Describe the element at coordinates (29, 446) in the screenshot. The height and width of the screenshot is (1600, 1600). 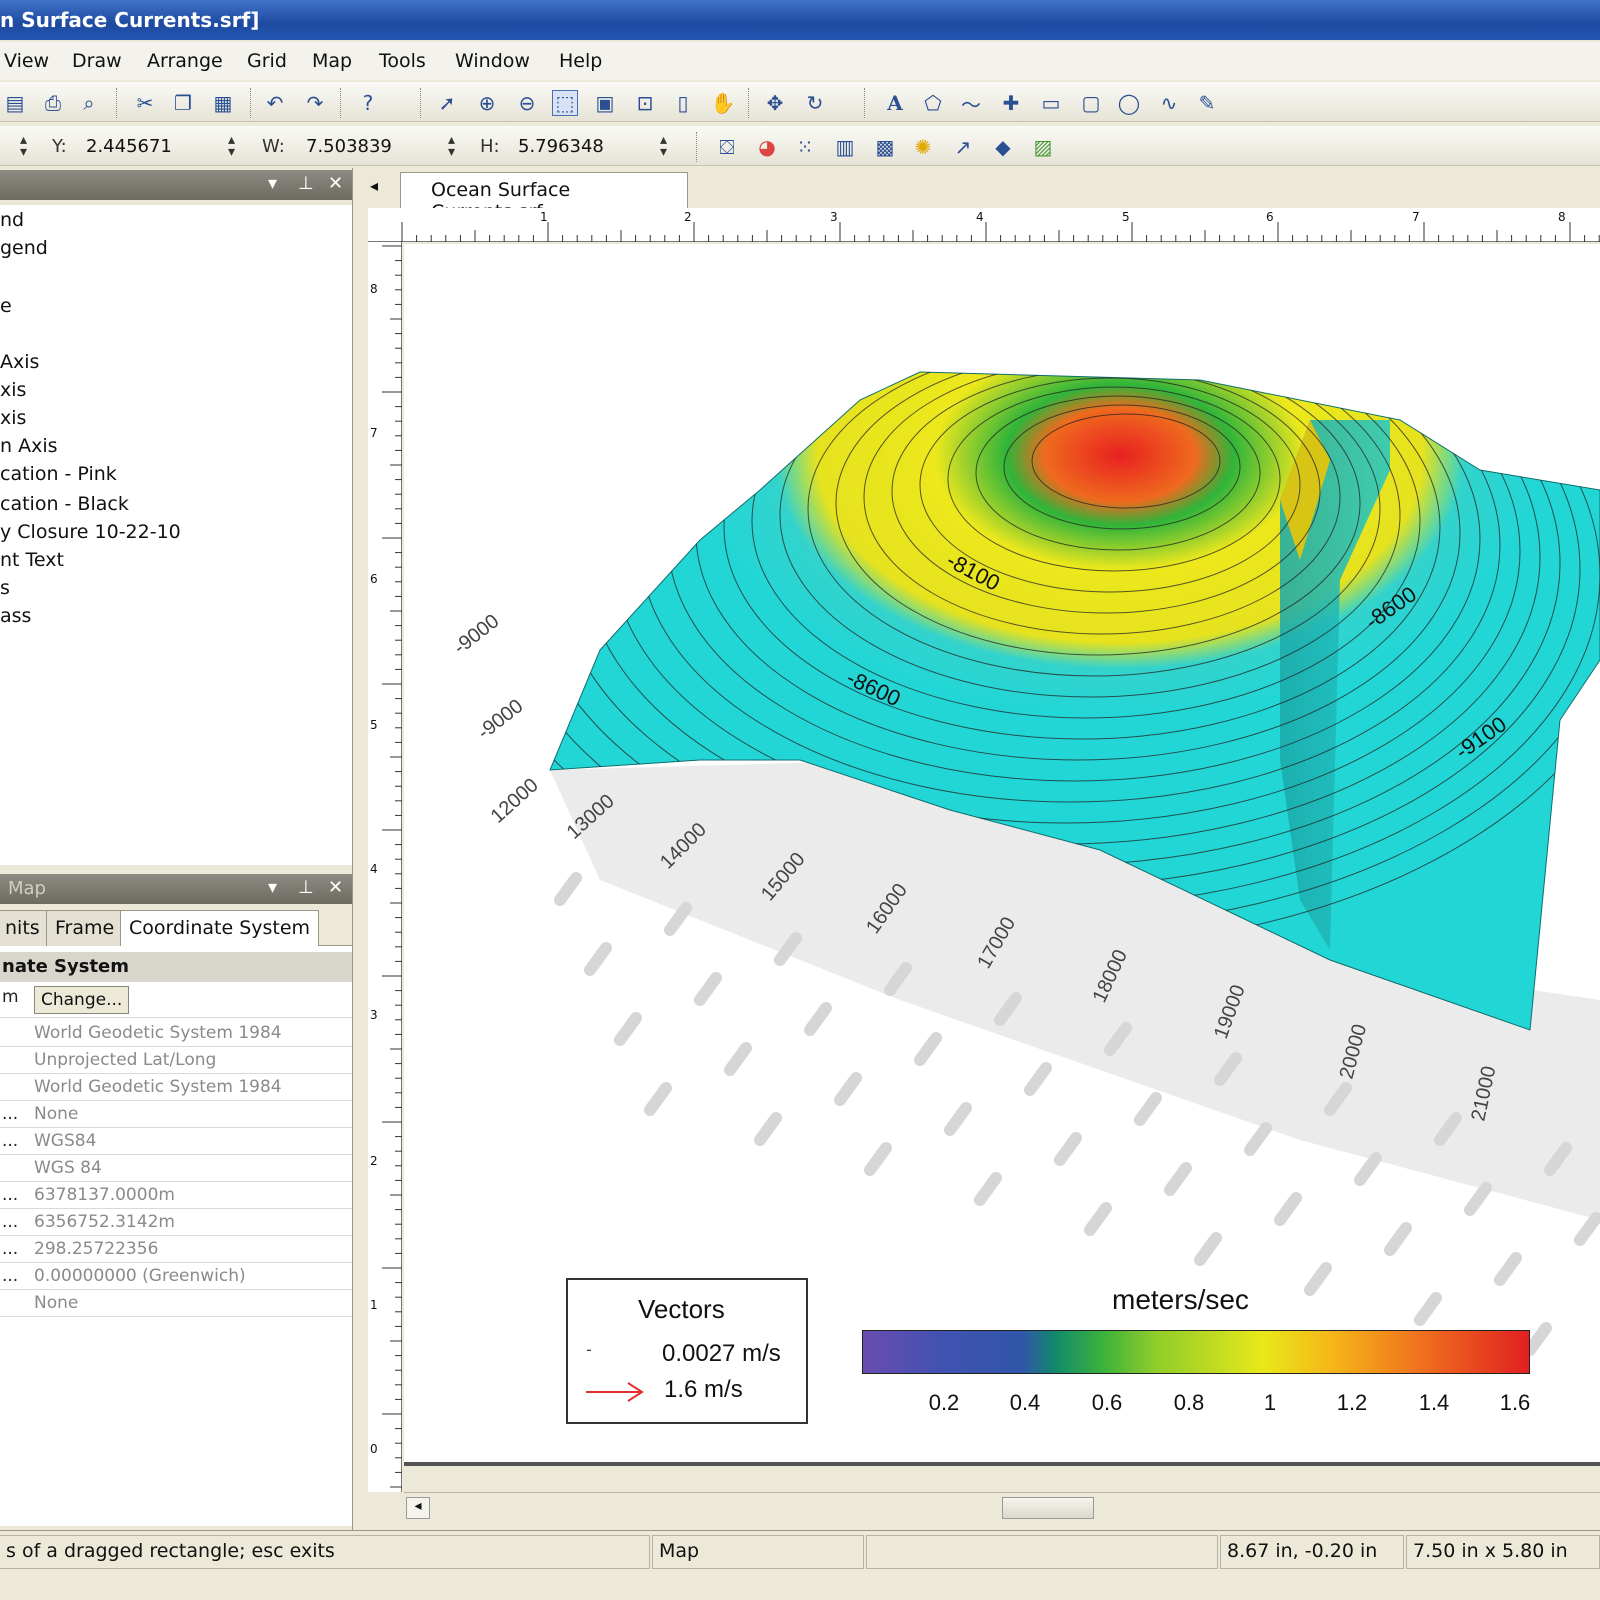
I see `tree-item: n Axis` at that location.